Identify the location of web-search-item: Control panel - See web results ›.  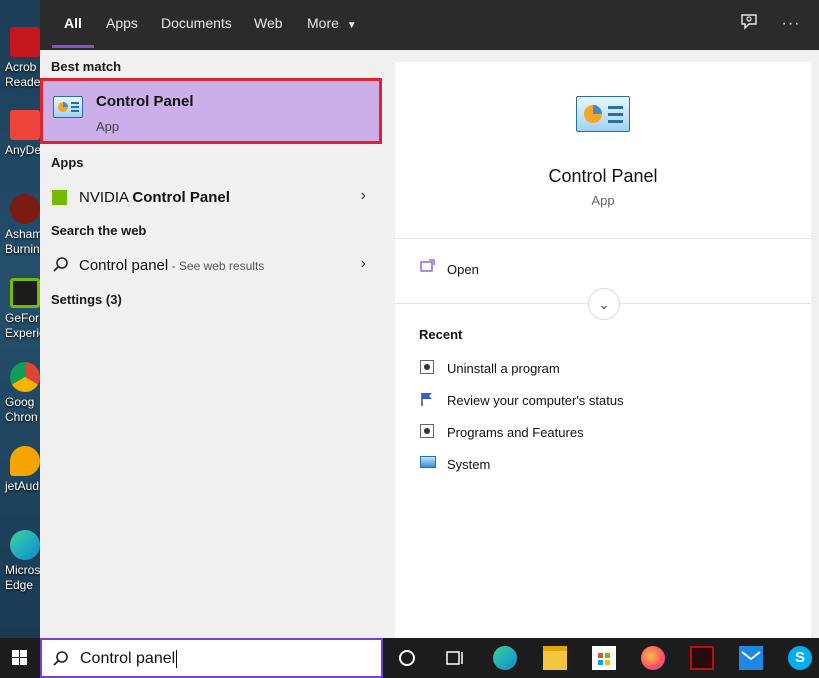
(212, 265).